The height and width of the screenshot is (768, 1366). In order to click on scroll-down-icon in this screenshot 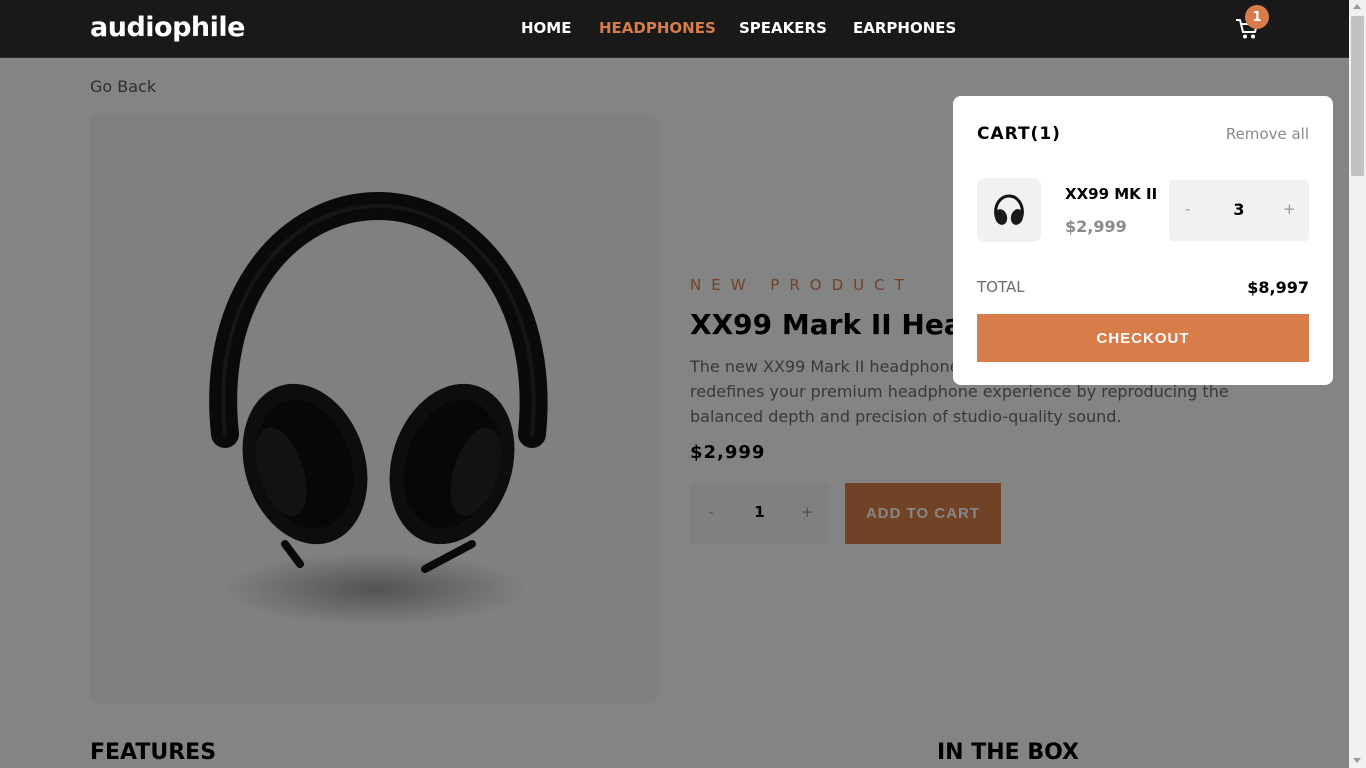, I will do `click(1357, 760)`.